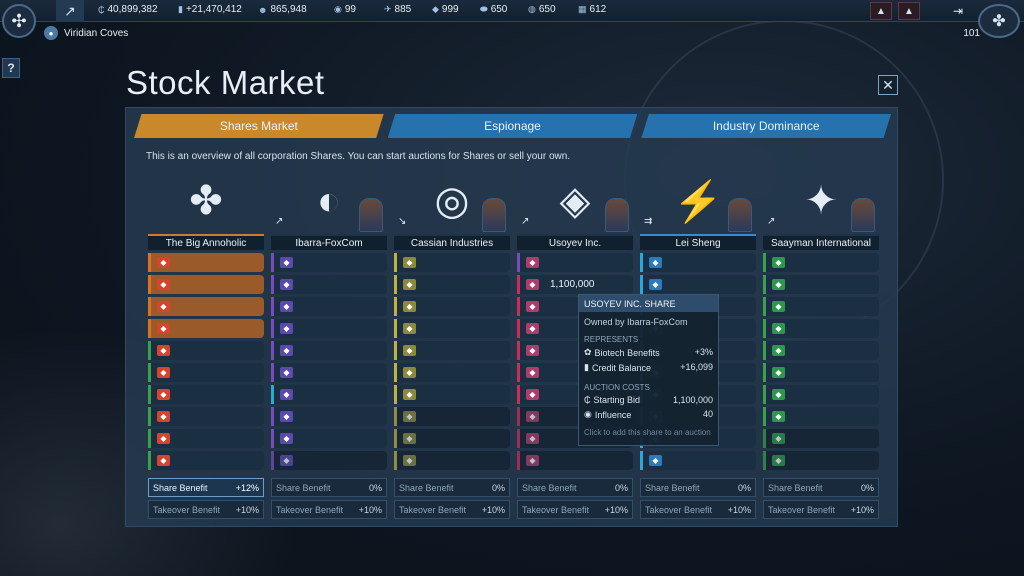  Describe the element at coordinates (397, 9) in the screenshot. I see `stat-ships: ✈ 885` at that location.